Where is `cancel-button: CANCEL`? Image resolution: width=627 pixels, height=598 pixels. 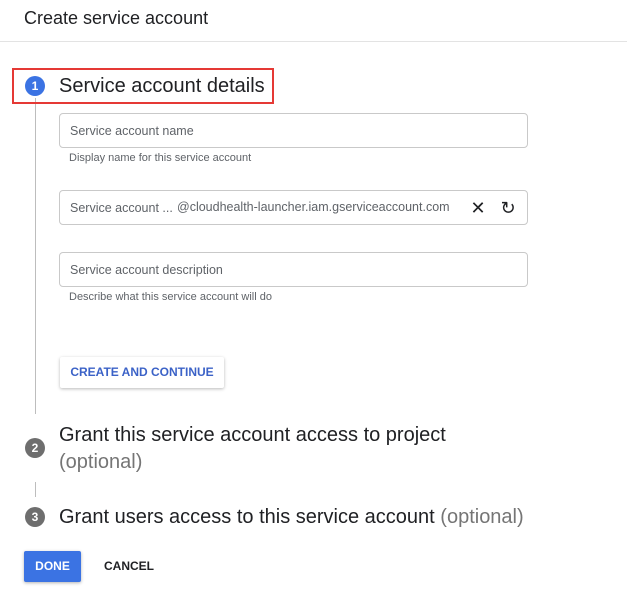
cancel-button: CANCEL is located at coordinates (129, 566).